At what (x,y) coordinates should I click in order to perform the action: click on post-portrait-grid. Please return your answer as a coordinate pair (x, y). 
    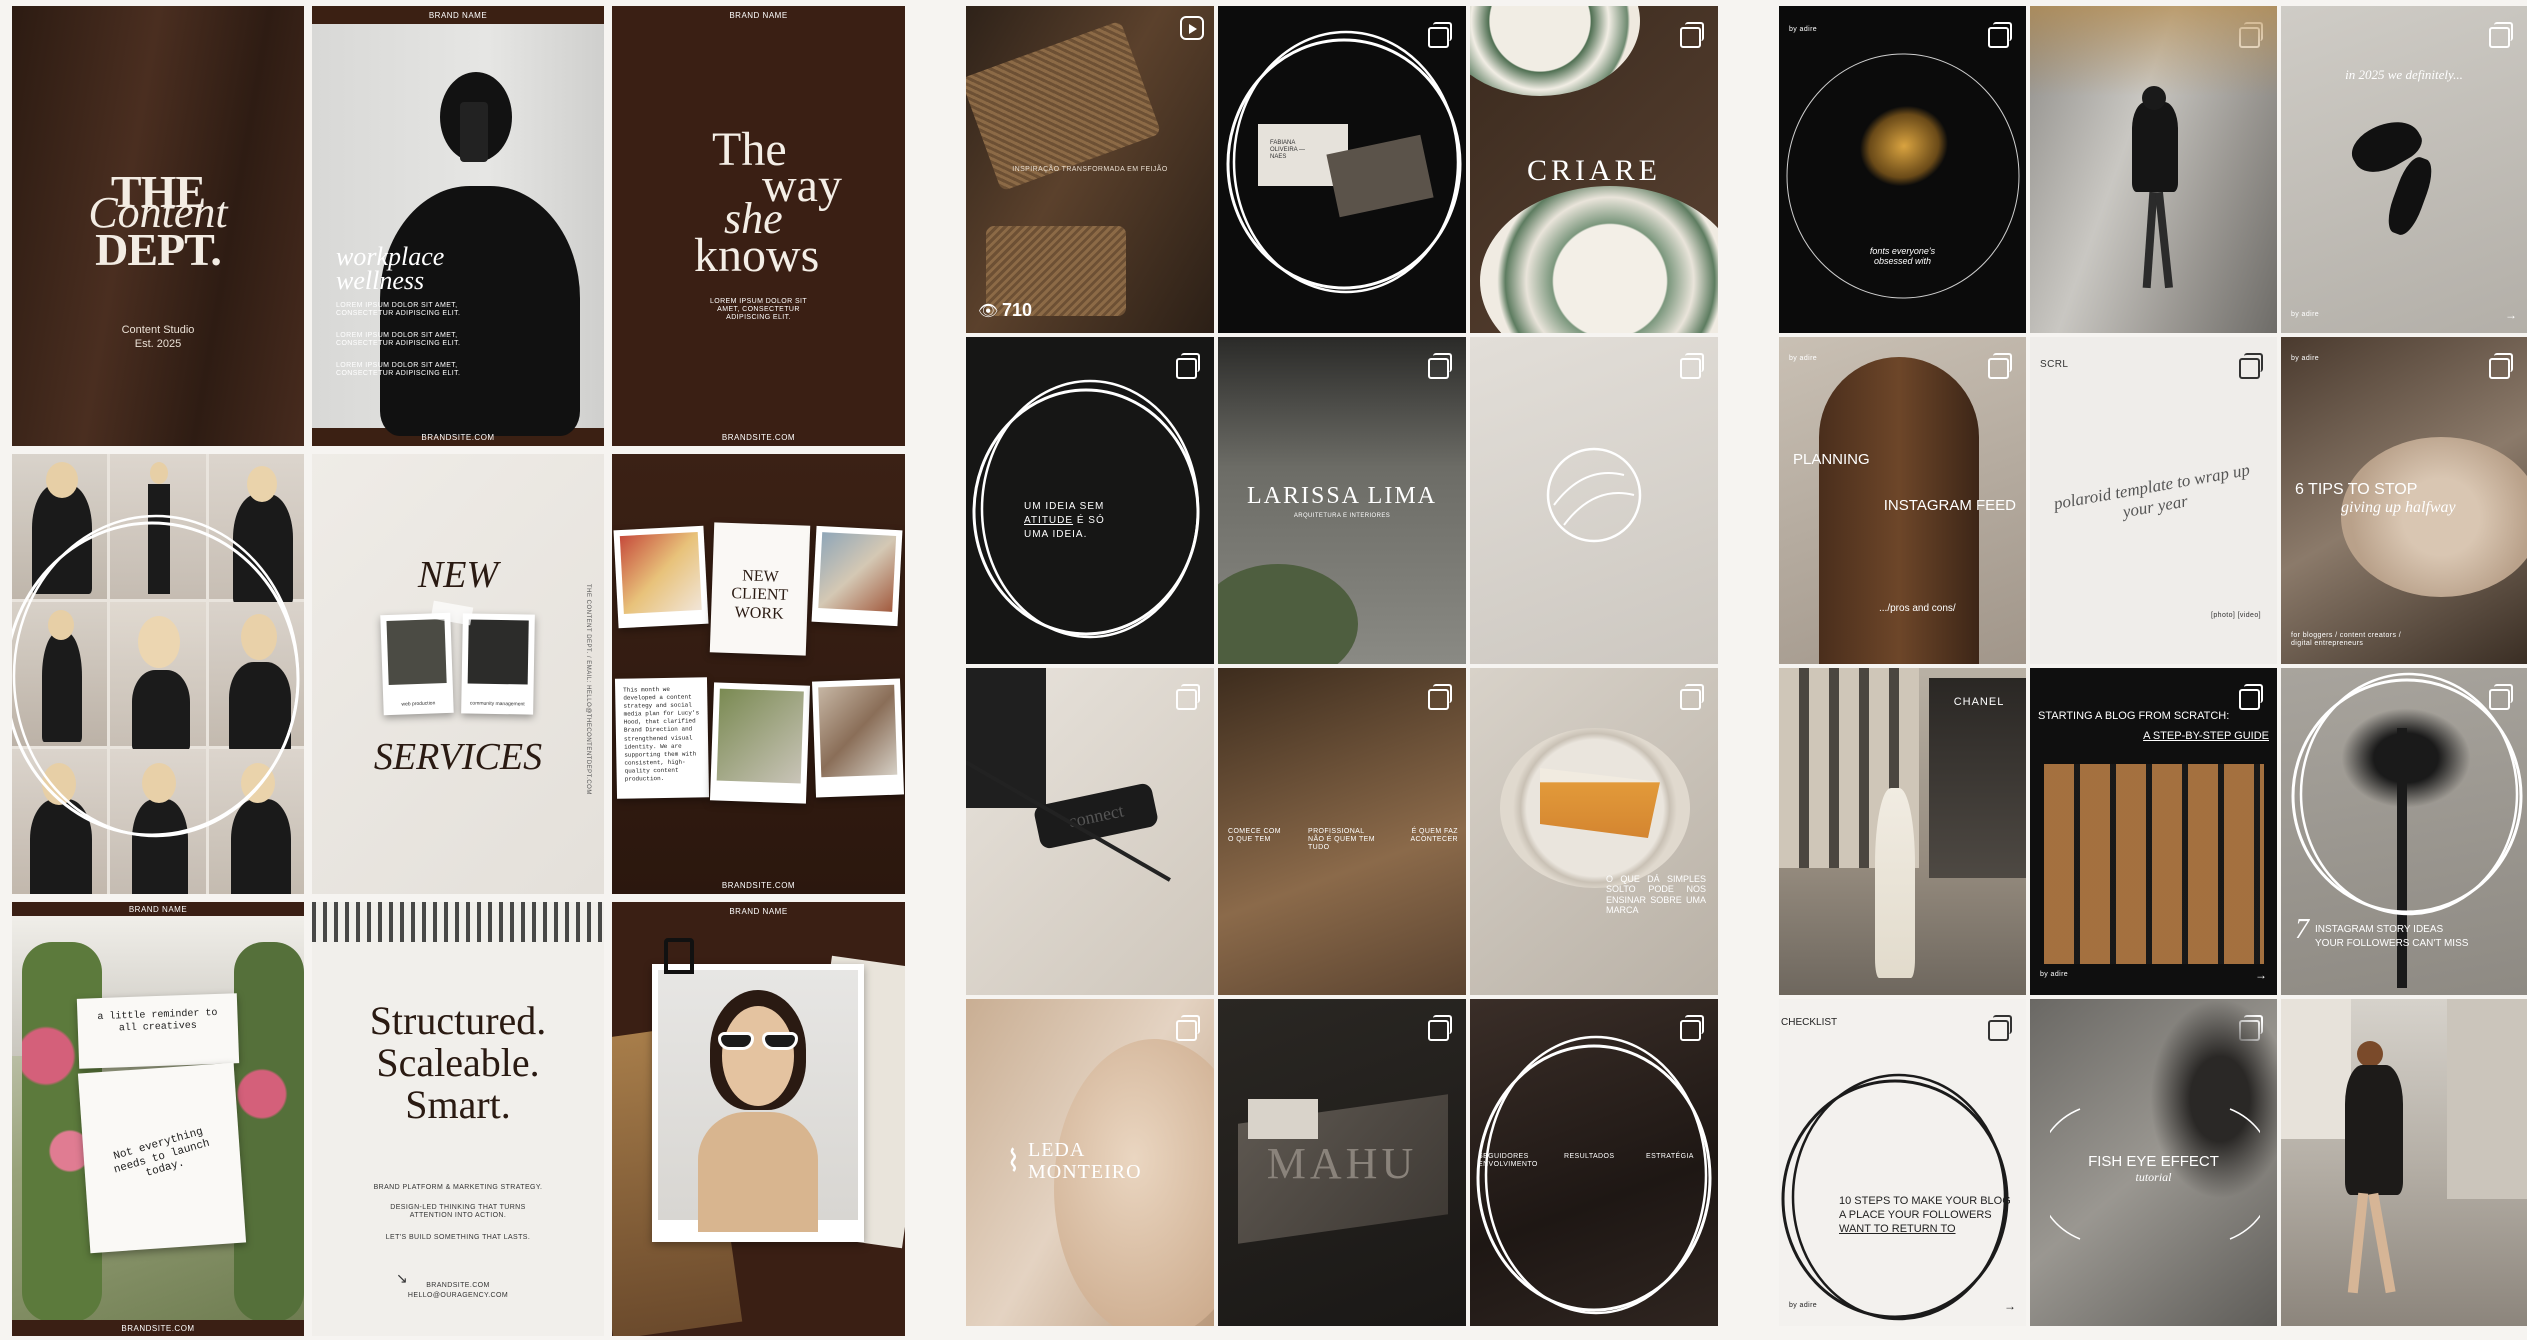
    Looking at the image, I should click on (158, 674).